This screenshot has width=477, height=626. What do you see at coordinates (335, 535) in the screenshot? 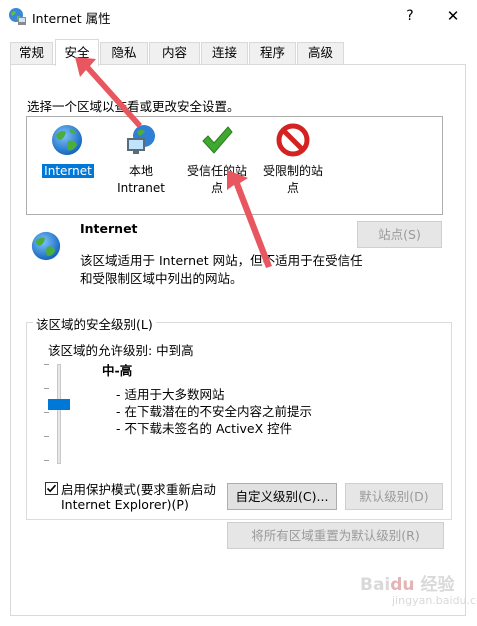
I see `reset-all-zones-button: 将所有区域重置为默认级别(R)` at bounding box center [335, 535].